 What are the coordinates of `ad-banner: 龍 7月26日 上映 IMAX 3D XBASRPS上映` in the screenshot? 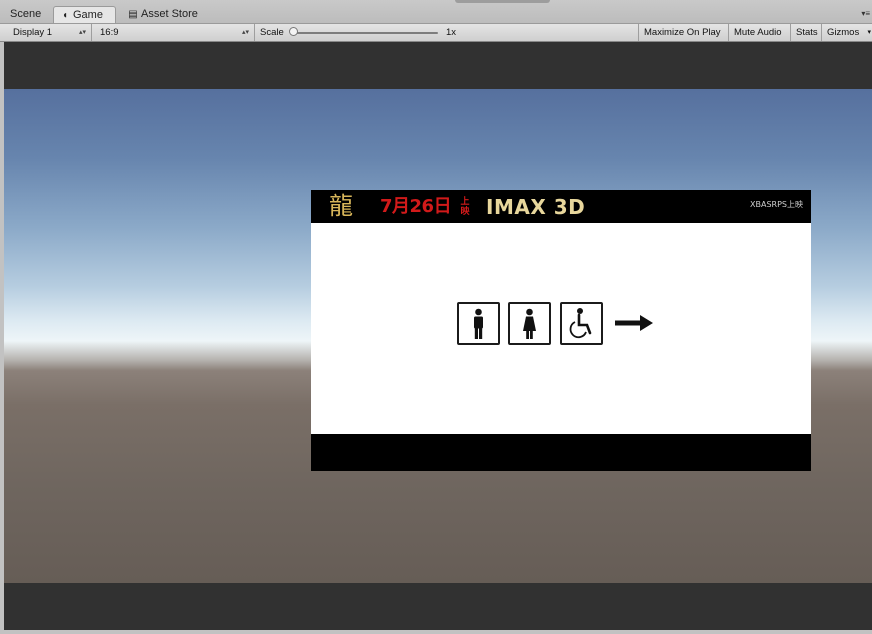 It's located at (561, 206).